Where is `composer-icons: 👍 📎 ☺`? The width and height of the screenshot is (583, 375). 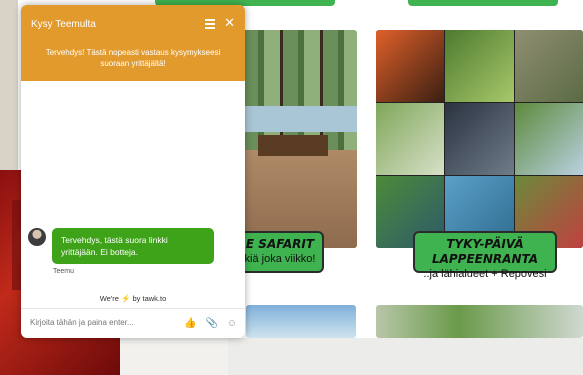 composer-icons: 👍 📎 ☺ is located at coordinates (207, 323).